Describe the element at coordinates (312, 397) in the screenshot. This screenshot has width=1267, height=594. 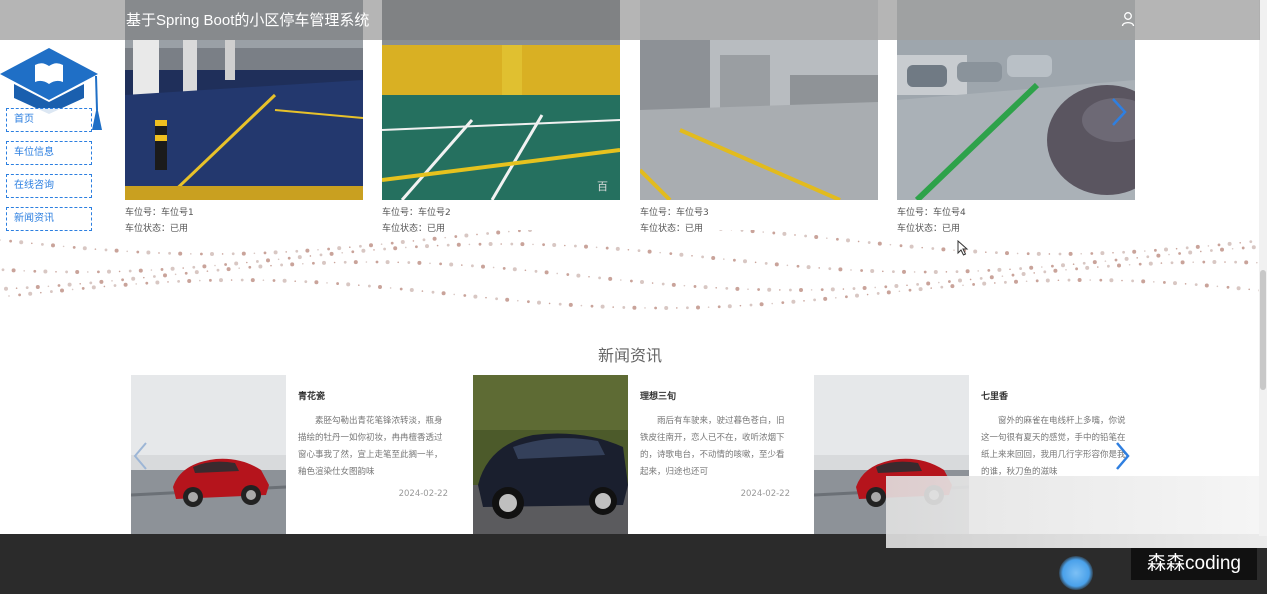
I see `news-title: 青花瓷` at that location.